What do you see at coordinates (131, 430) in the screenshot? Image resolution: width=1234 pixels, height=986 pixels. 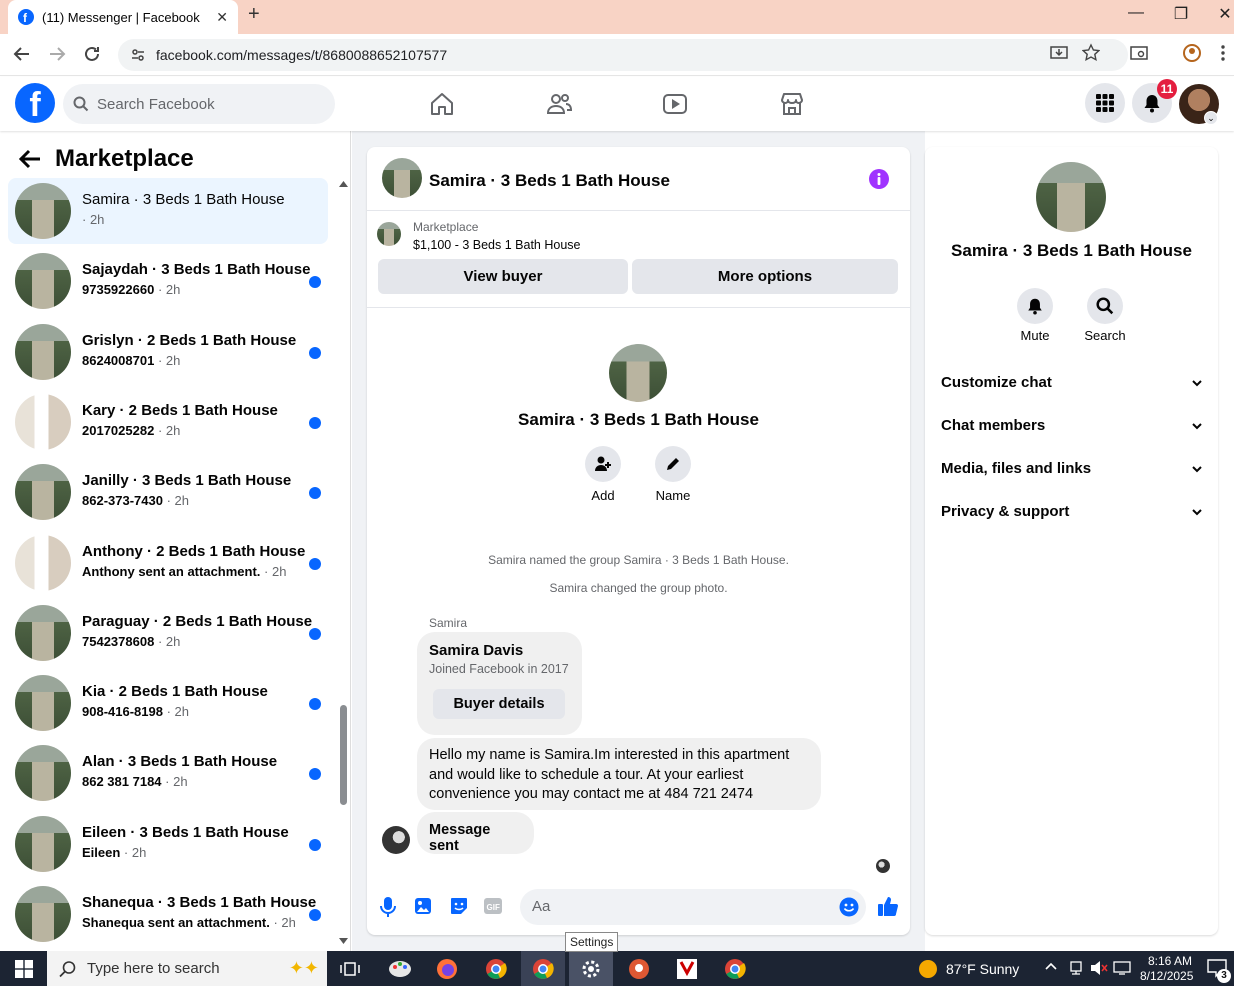 I see `conversation-preview: 2017025282 · 2h` at bounding box center [131, 430].